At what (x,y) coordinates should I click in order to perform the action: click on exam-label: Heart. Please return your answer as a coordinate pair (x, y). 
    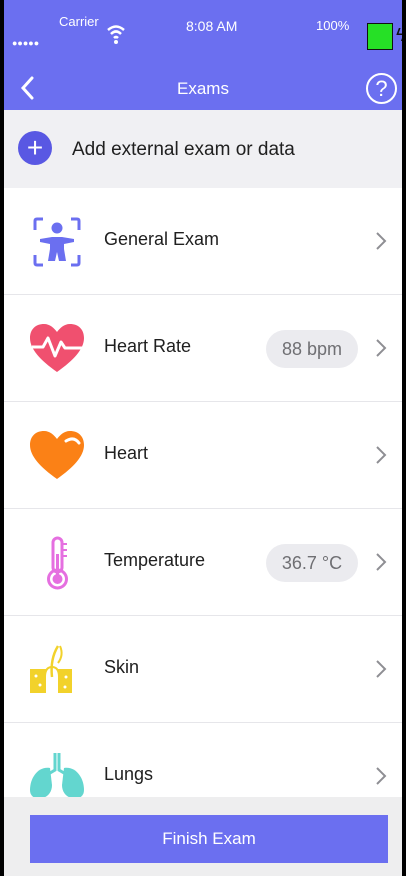
    Looking at the image, I should click on (126, 453).